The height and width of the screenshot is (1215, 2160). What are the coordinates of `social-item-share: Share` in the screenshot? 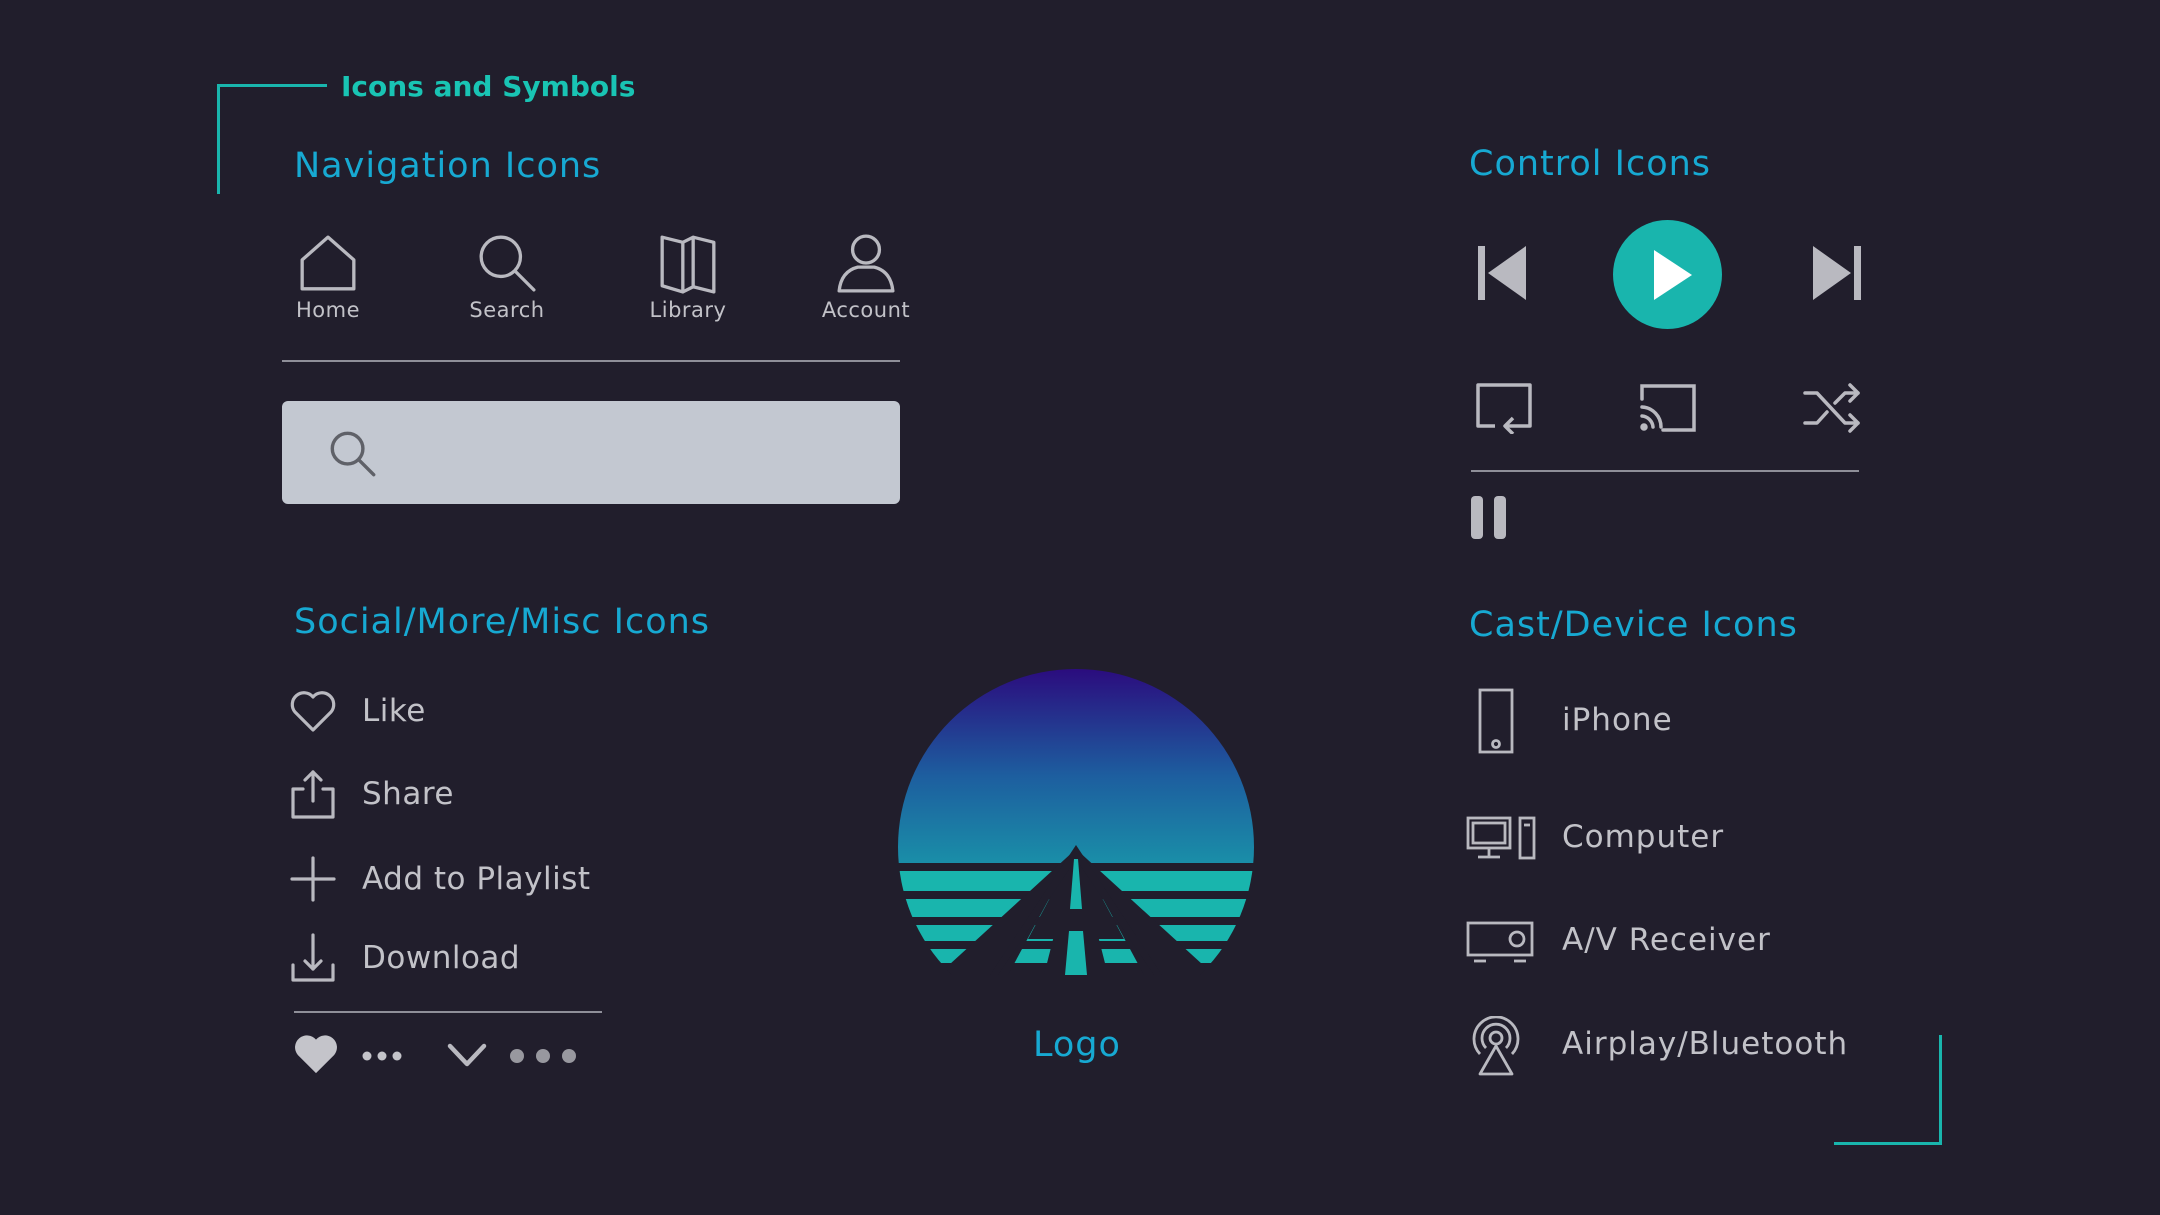 It's located at (372, 794).